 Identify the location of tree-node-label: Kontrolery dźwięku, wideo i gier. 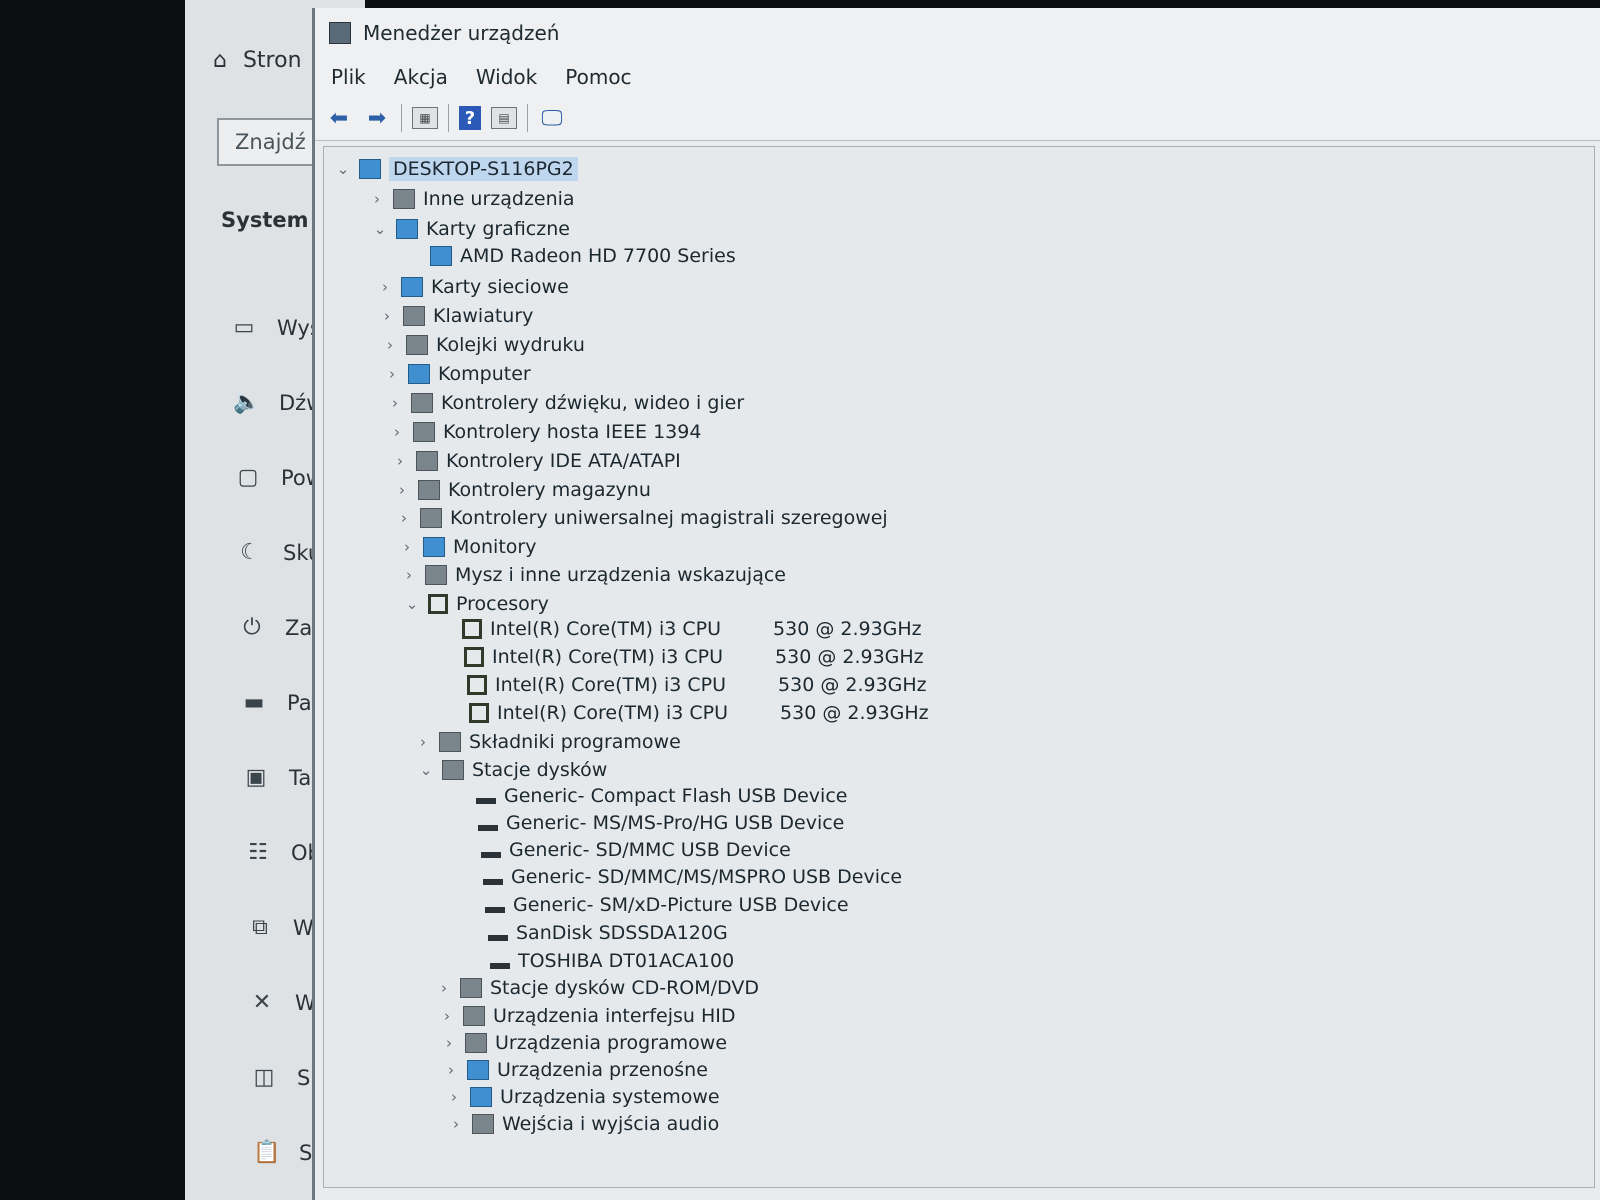
(593, 403).